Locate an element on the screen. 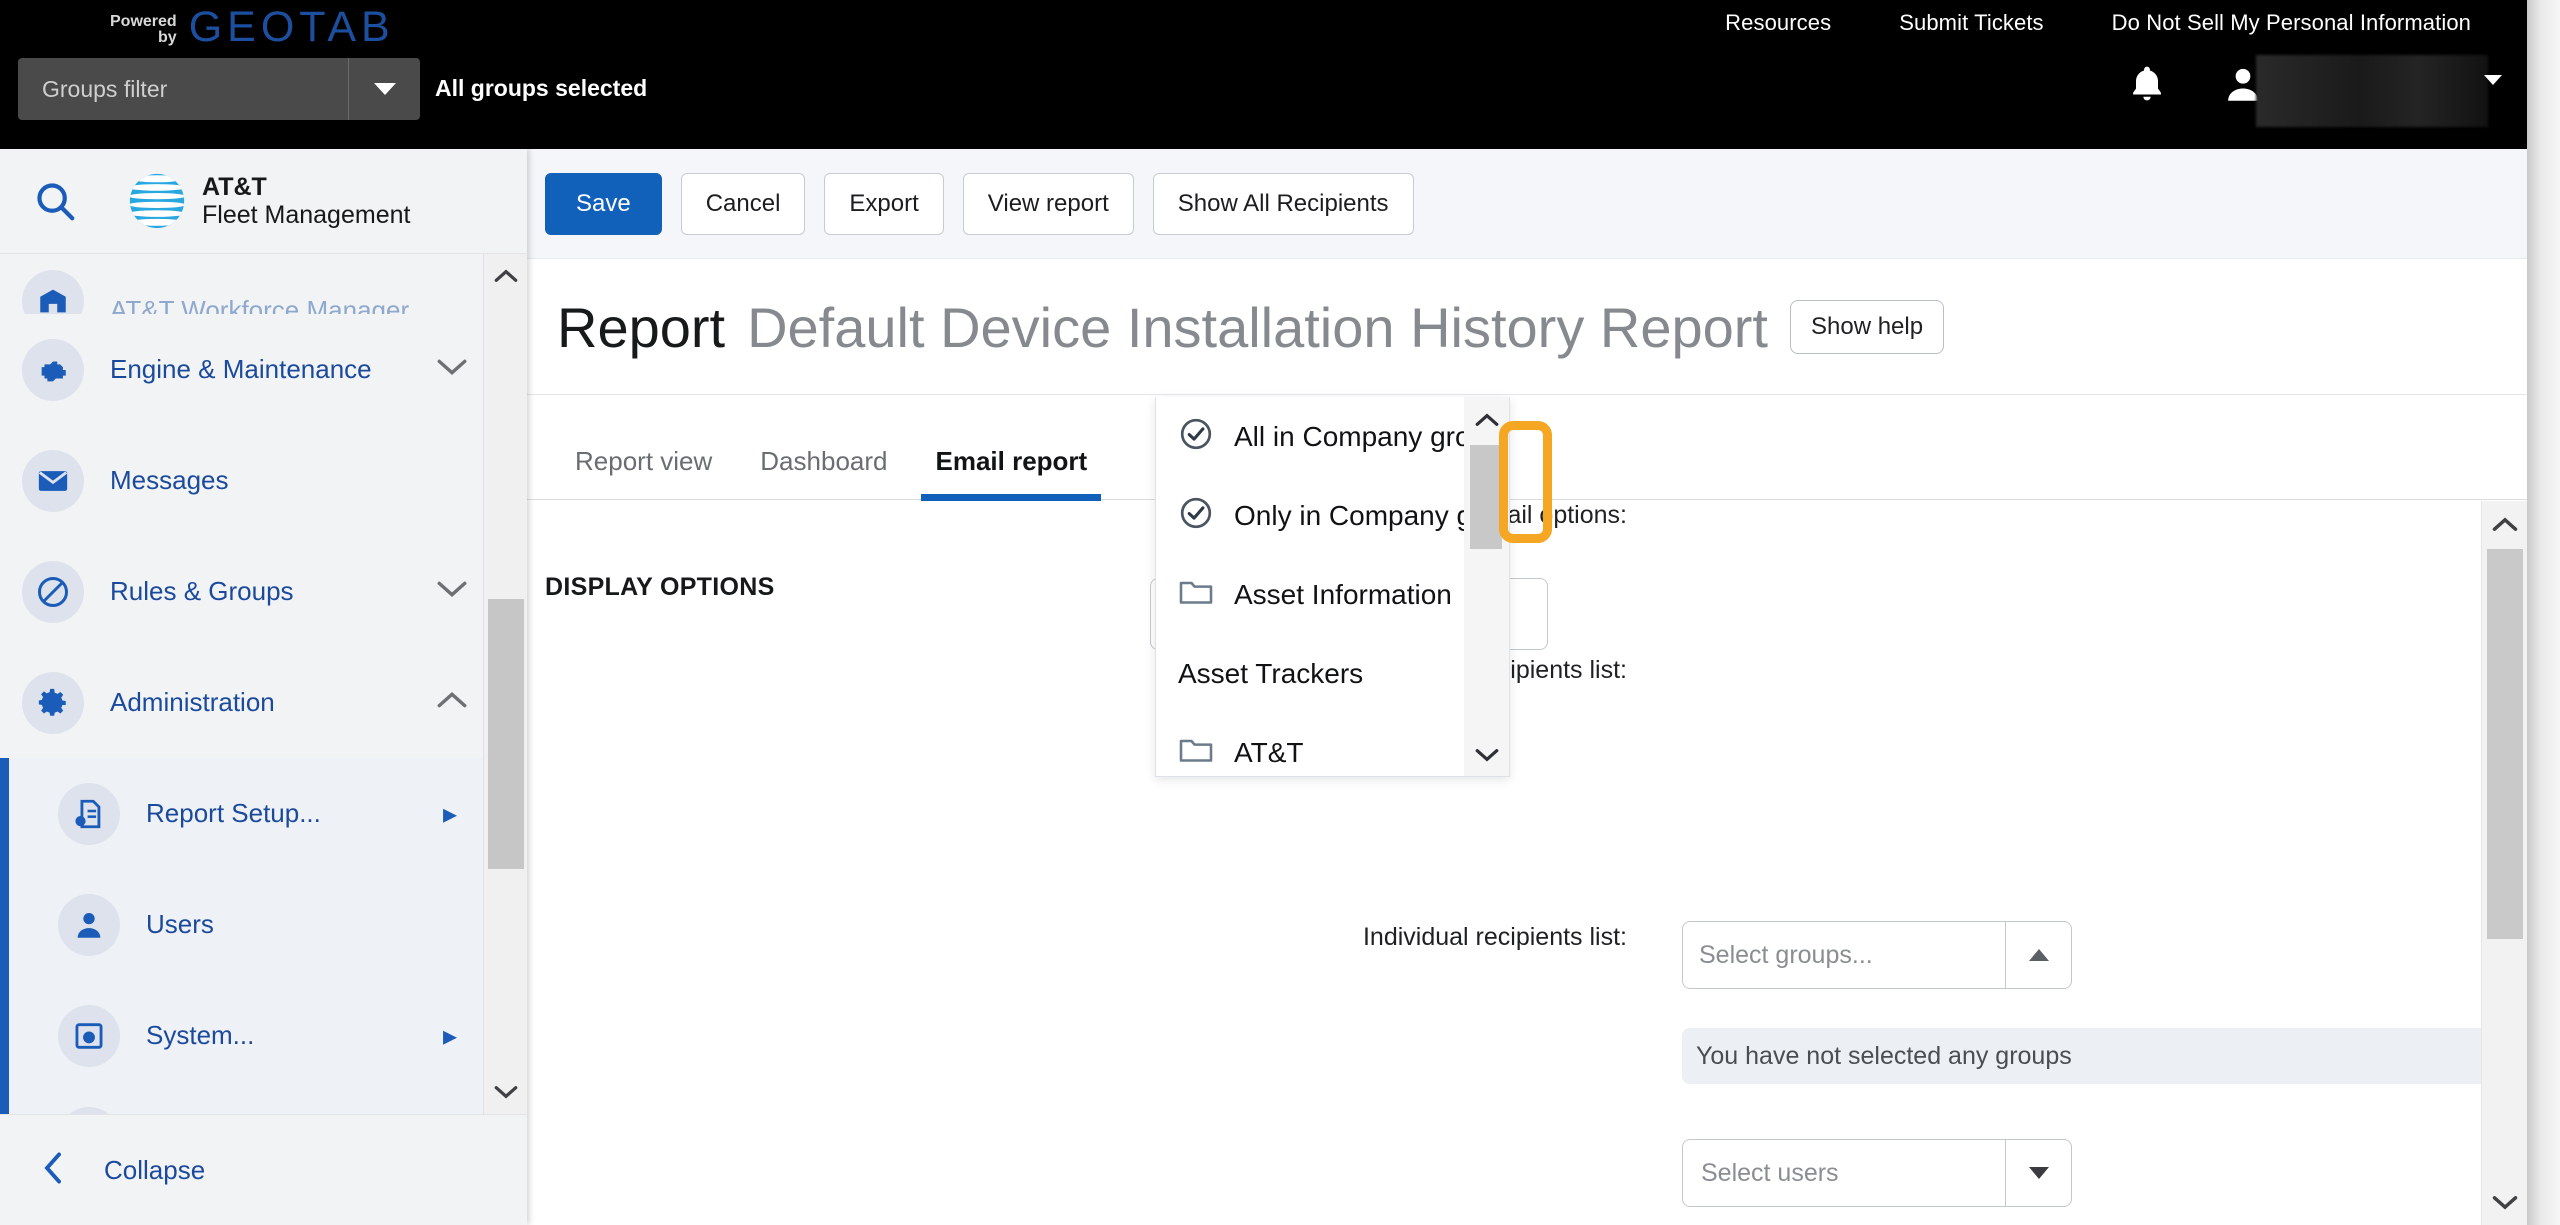  user-icon is located at coordinates (89, 924).